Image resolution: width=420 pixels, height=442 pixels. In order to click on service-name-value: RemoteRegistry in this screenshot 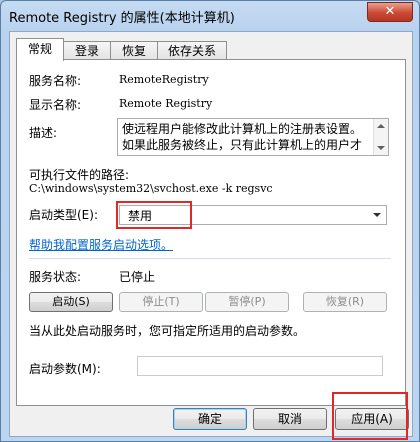, I will do `click(164, 79)`.